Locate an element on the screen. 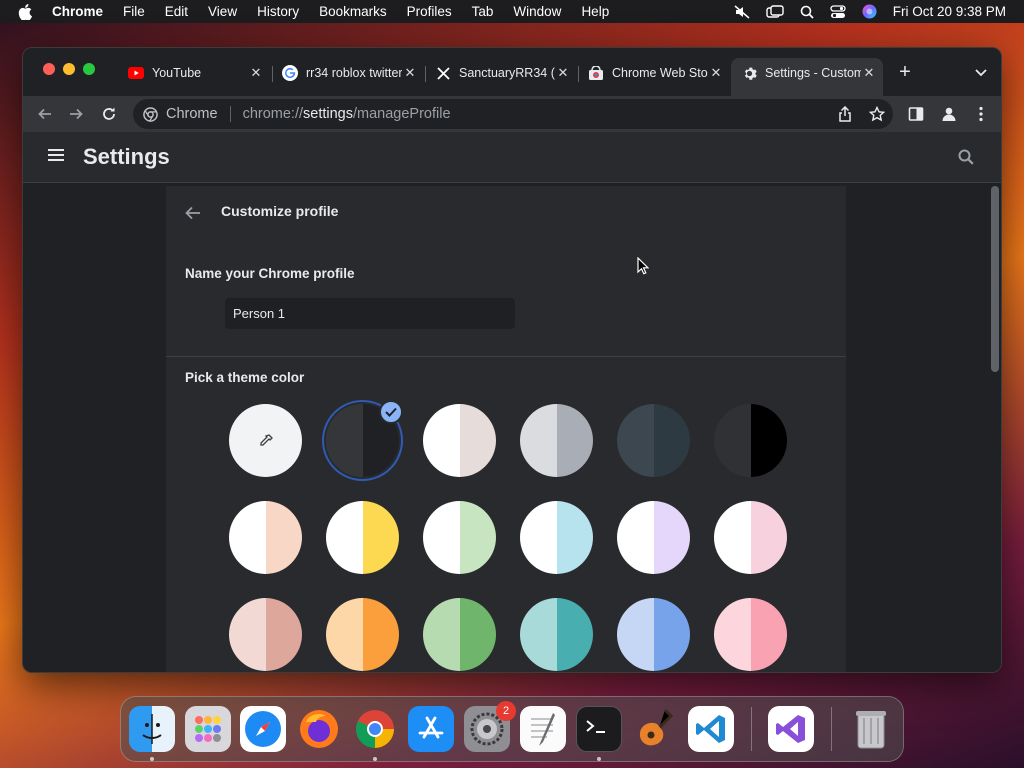 Image resolution: width=1024 pixels, height=768 pixels. finder-icon is located at coordinates (152, 729).